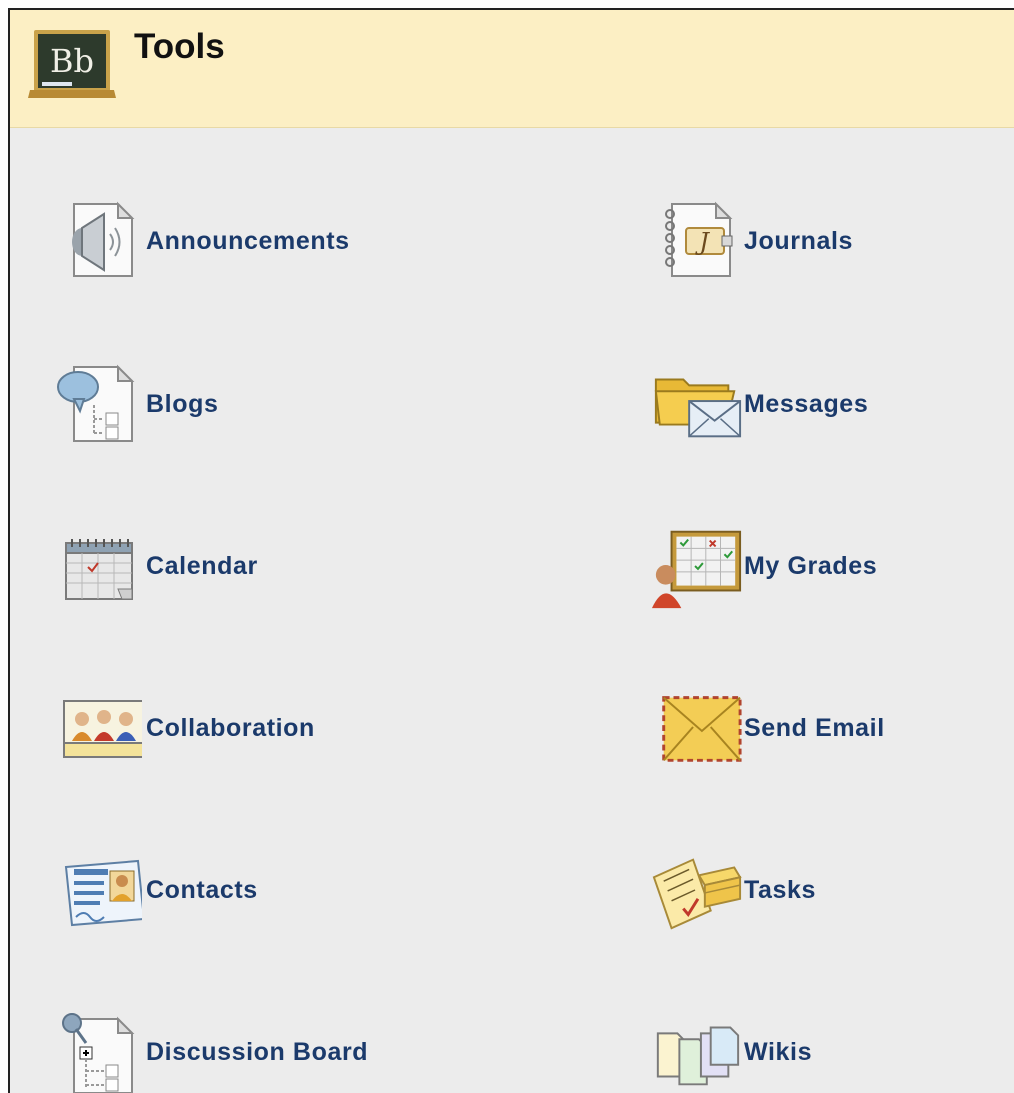 This screenshot has height=1093, width=1014. I want to click on logo-text: Bb, so click(72, 61).